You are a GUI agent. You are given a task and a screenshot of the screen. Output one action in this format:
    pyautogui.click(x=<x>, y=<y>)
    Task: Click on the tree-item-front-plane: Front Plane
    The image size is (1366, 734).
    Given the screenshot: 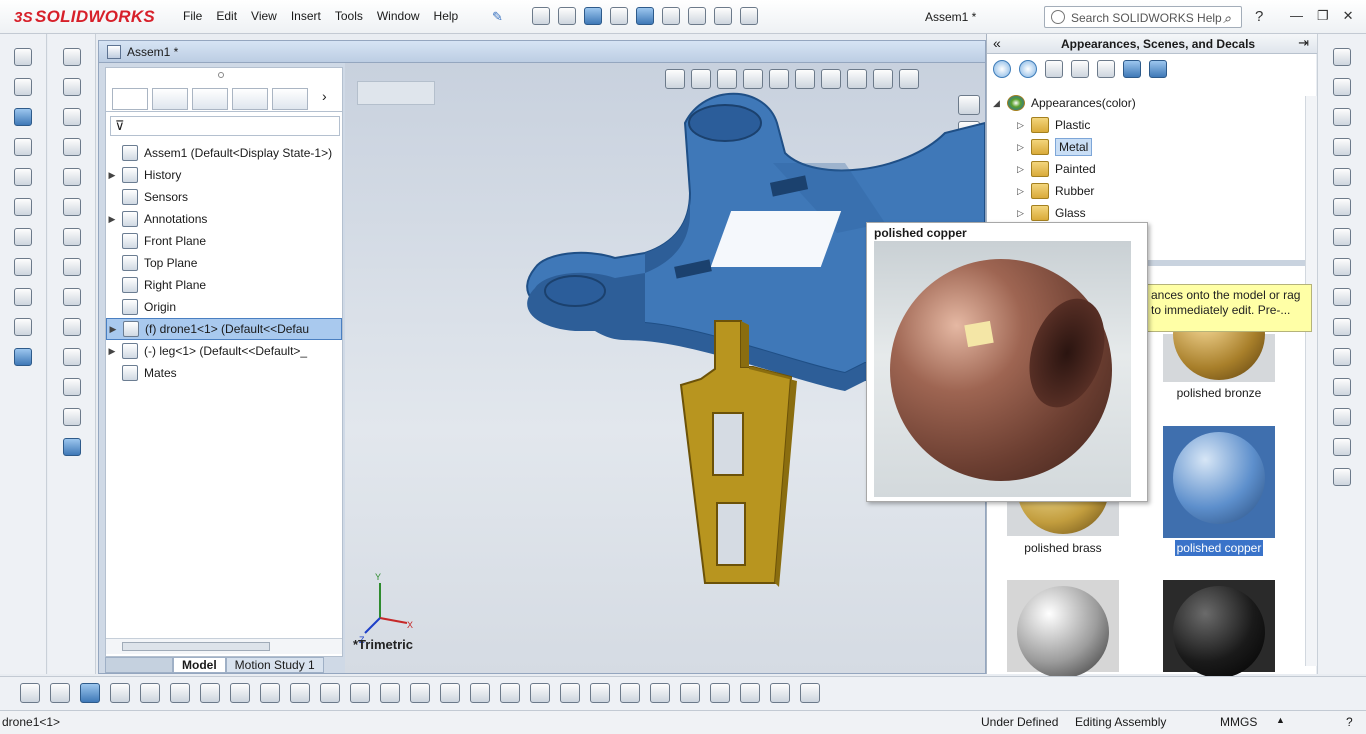 What is the action you would take?
    pyautogui.click(x=224, y=241)
    